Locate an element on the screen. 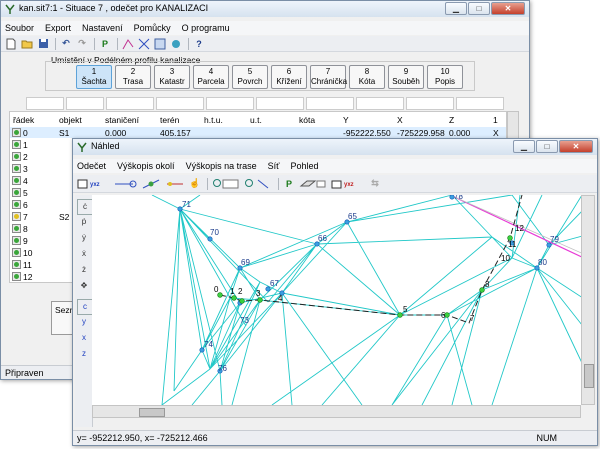 The height and width of the screenshot is (449, 600). row-object: S2 is located at coordinates (64, 217).